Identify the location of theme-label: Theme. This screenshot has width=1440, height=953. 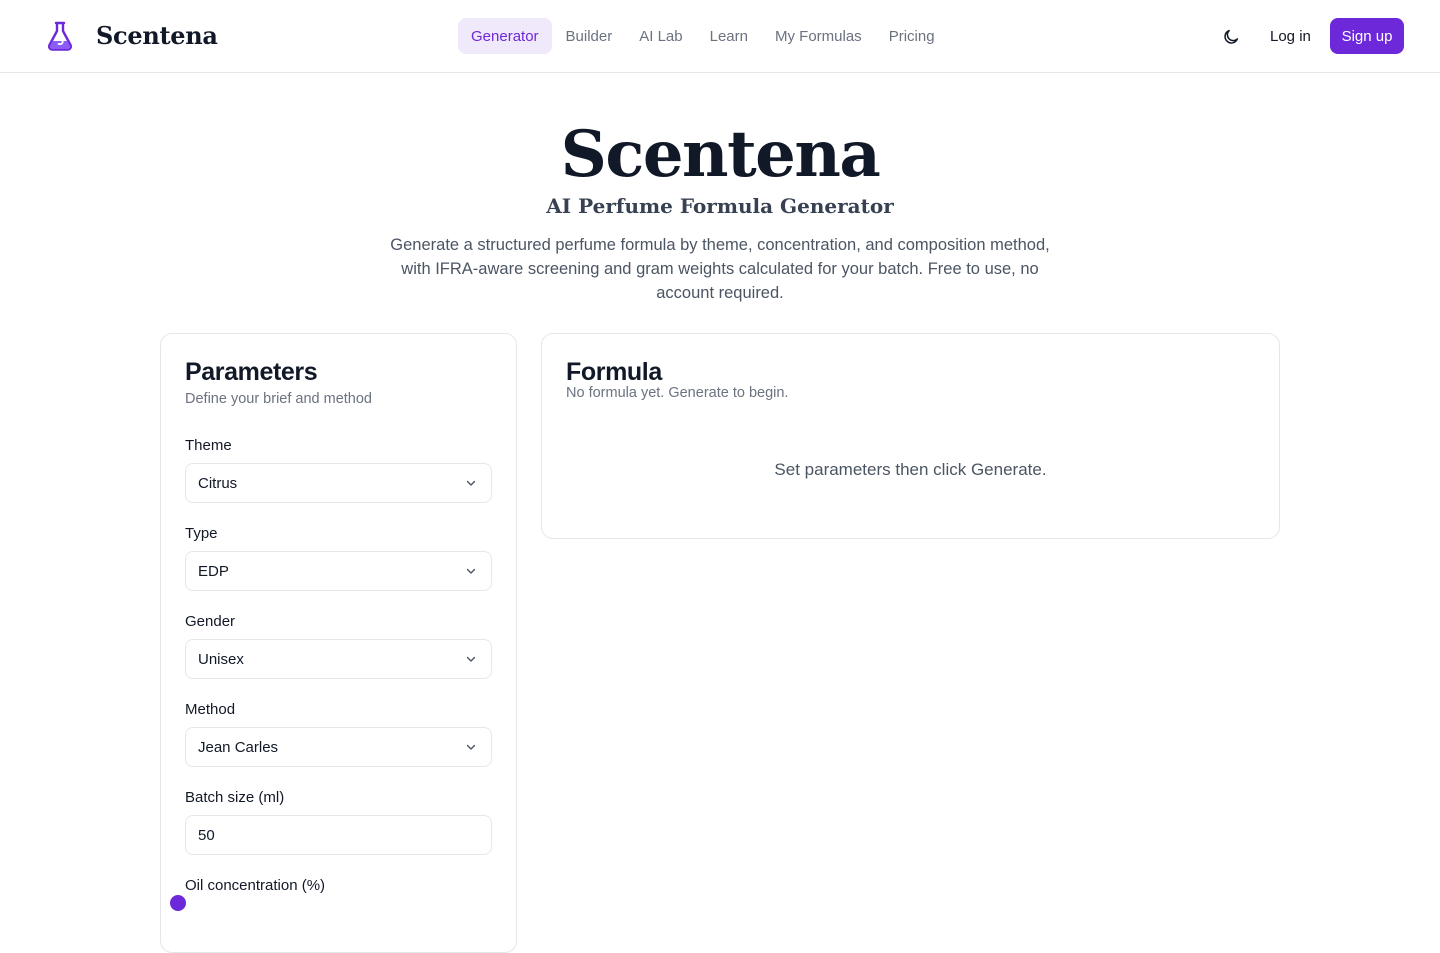
(208, 445).